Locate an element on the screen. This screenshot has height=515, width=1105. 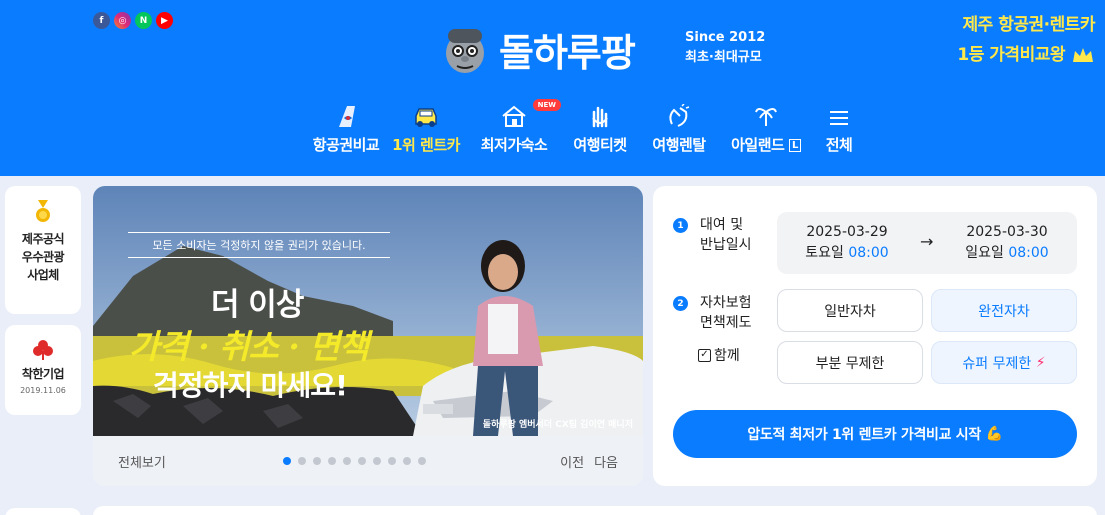
view-all-link: 전체보기 is located at coordinates (142, 461).